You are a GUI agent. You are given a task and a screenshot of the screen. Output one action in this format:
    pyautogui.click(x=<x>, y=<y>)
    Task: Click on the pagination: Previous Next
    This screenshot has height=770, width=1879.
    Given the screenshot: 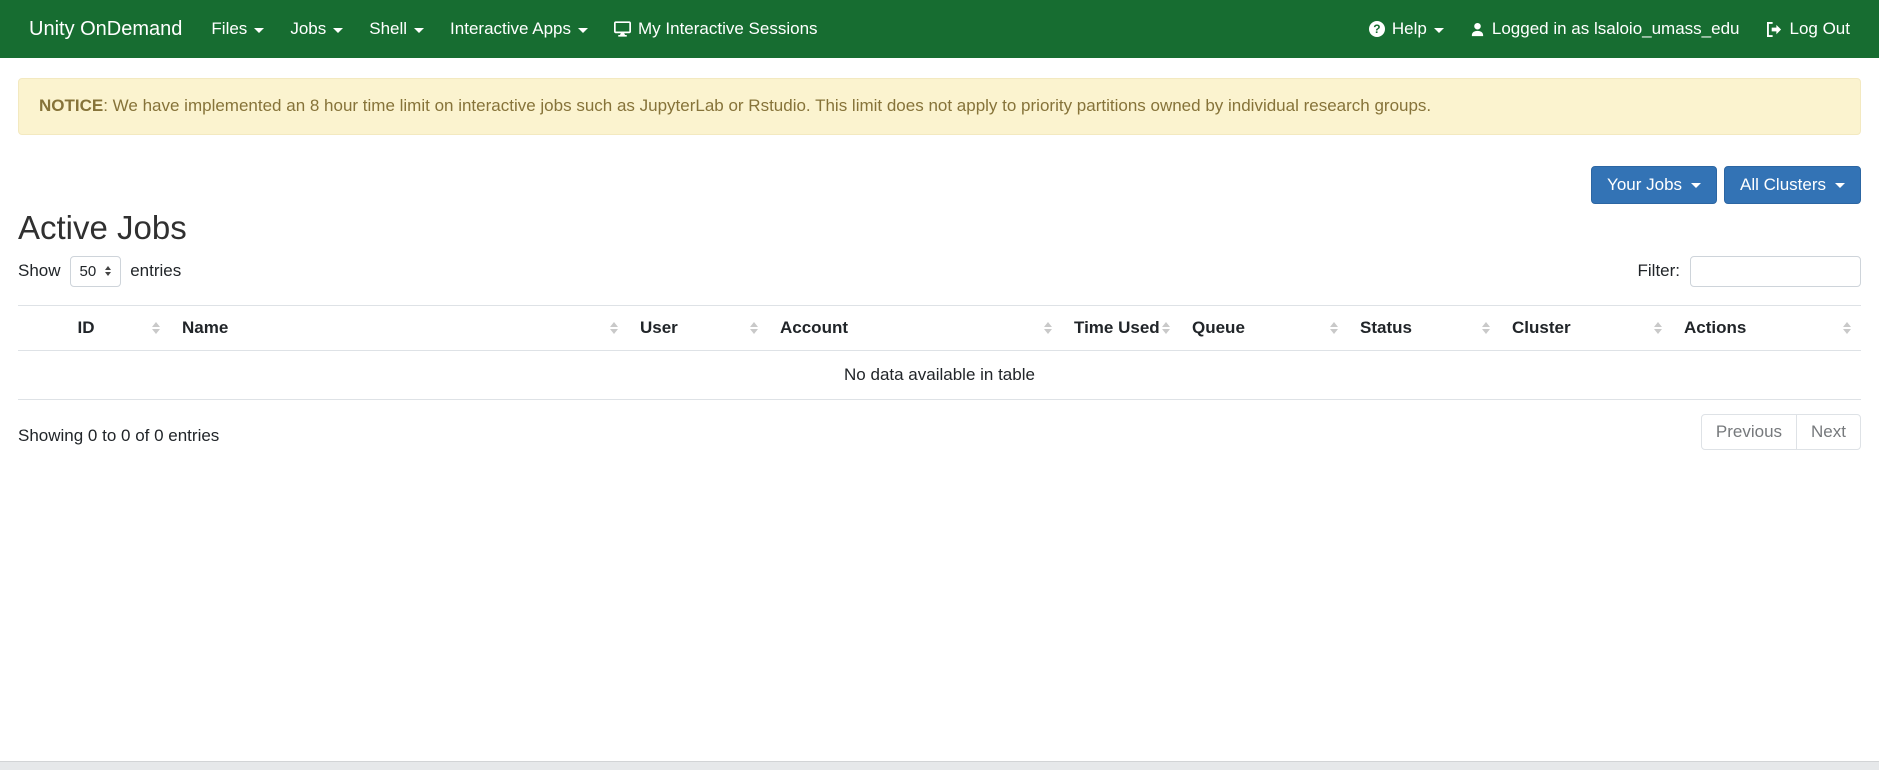 What is the action you would take?
    pyautogui.click(x=1780, y=431)
    